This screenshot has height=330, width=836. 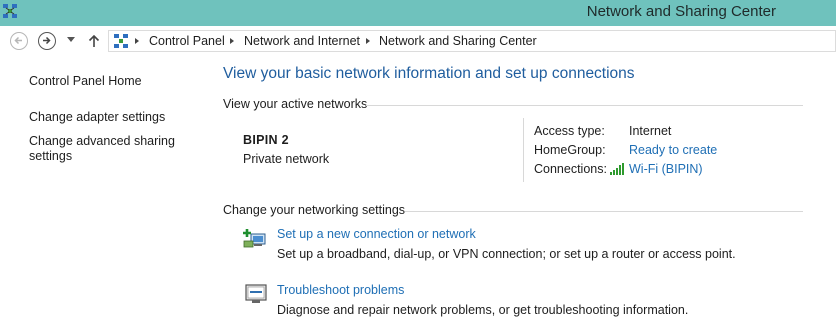 What do you see at coordinates (114, 81) in the screenshot?
I see `sidebar-item-control-panel-home: Control Panel Home` at bounding box center [114, 81].